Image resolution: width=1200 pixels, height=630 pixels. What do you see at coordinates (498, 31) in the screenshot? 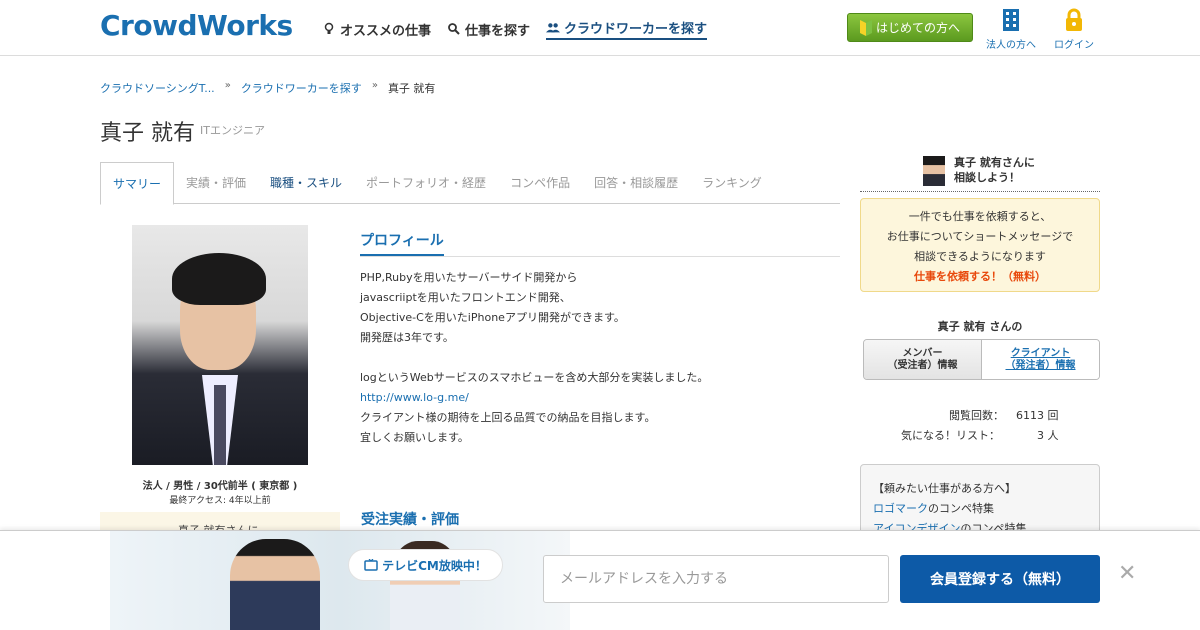
I see `nav-label: 仕事を探す` at bounding box center [498, 31].